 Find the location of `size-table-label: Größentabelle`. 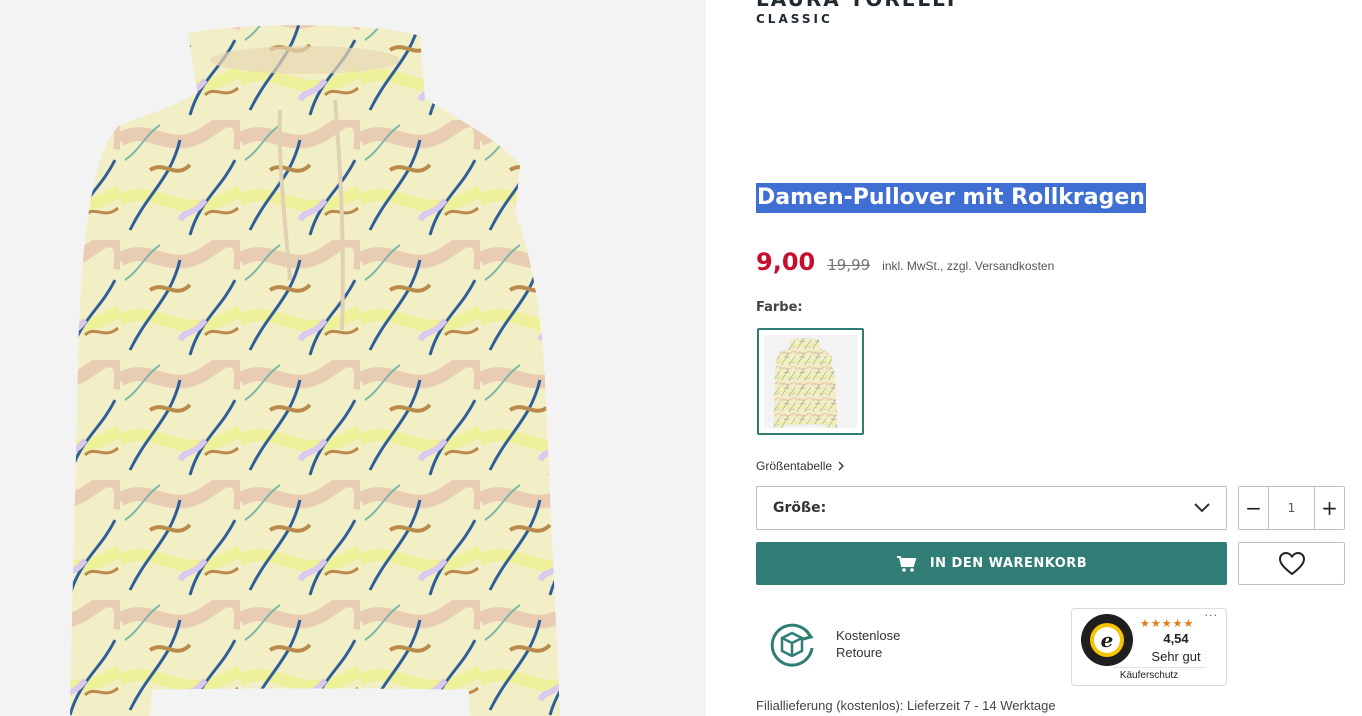

size-table-label: Größentabelle is located at coordinates (794, 466).